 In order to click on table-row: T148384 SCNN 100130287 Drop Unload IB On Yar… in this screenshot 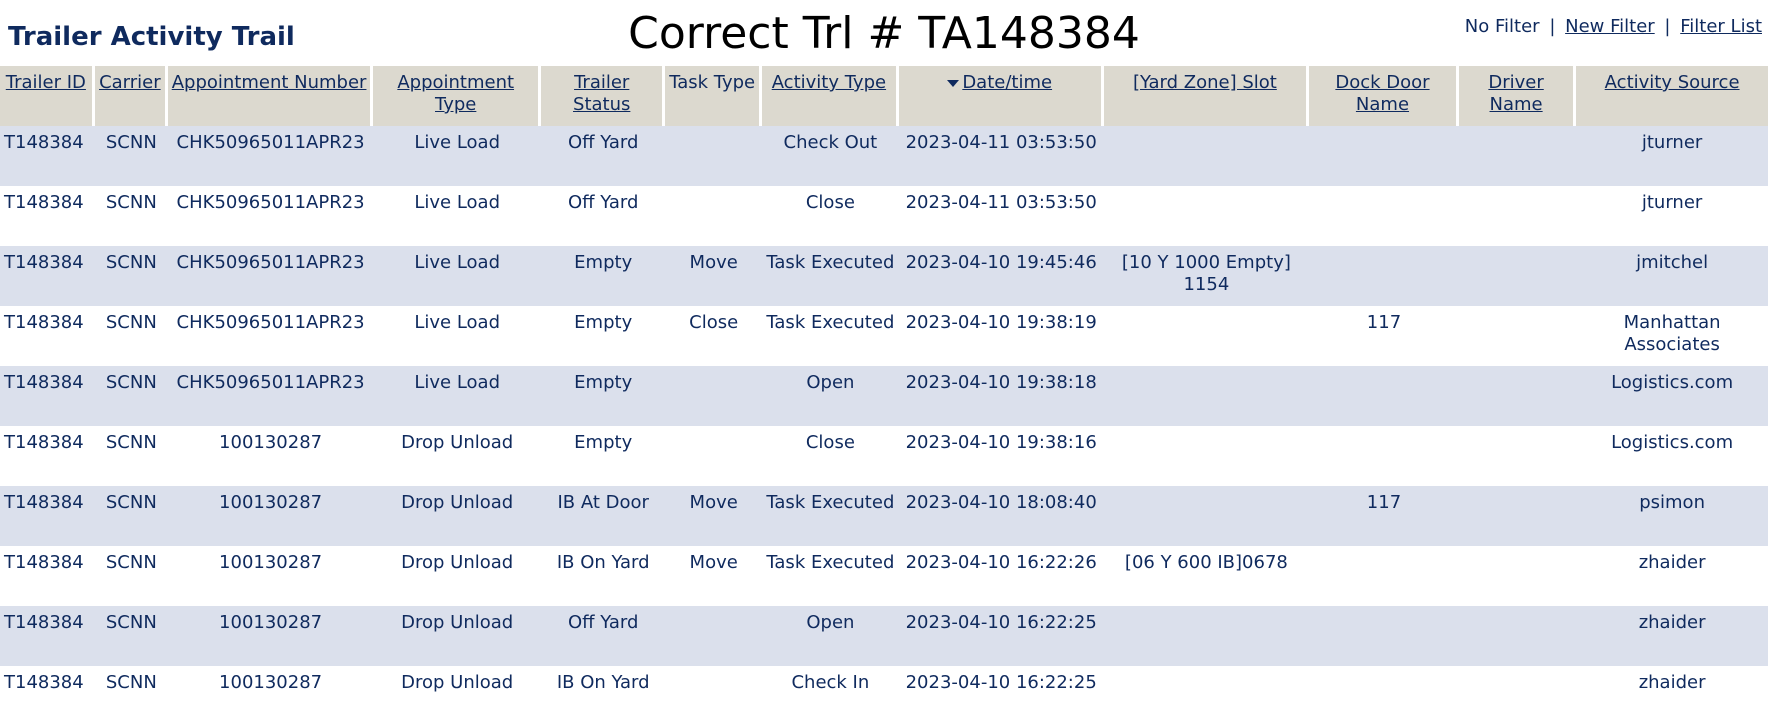, I will do `click(884, 576)`.